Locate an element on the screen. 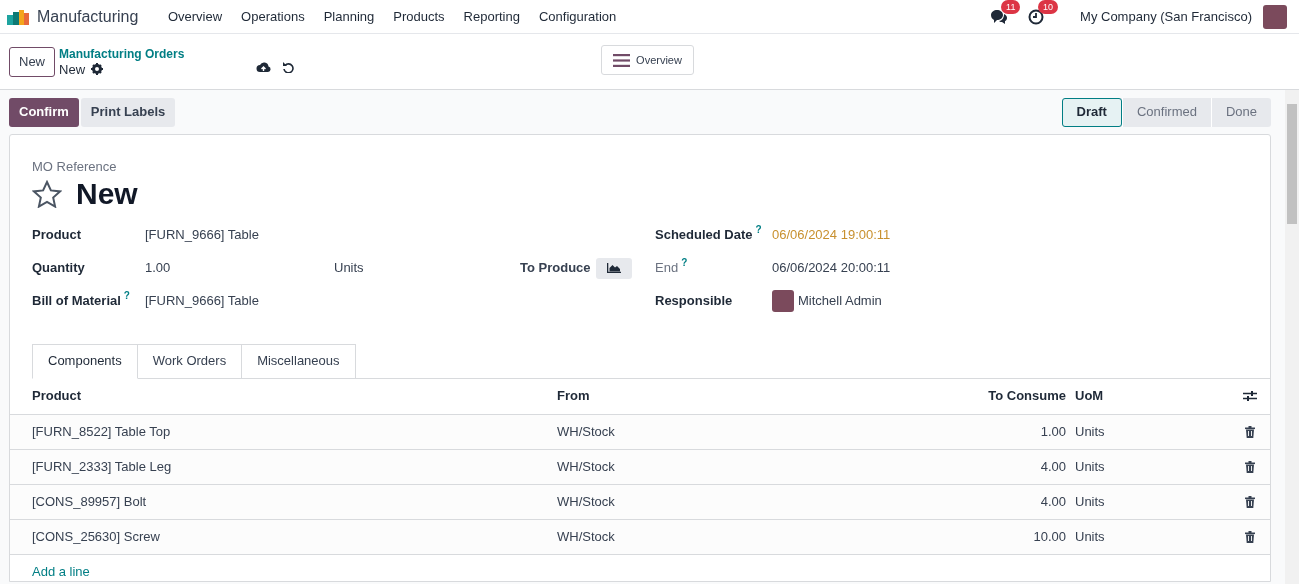 The height and width of the screenshot is (584, 1299). field-label: Product is located at coordinates (57, 235).